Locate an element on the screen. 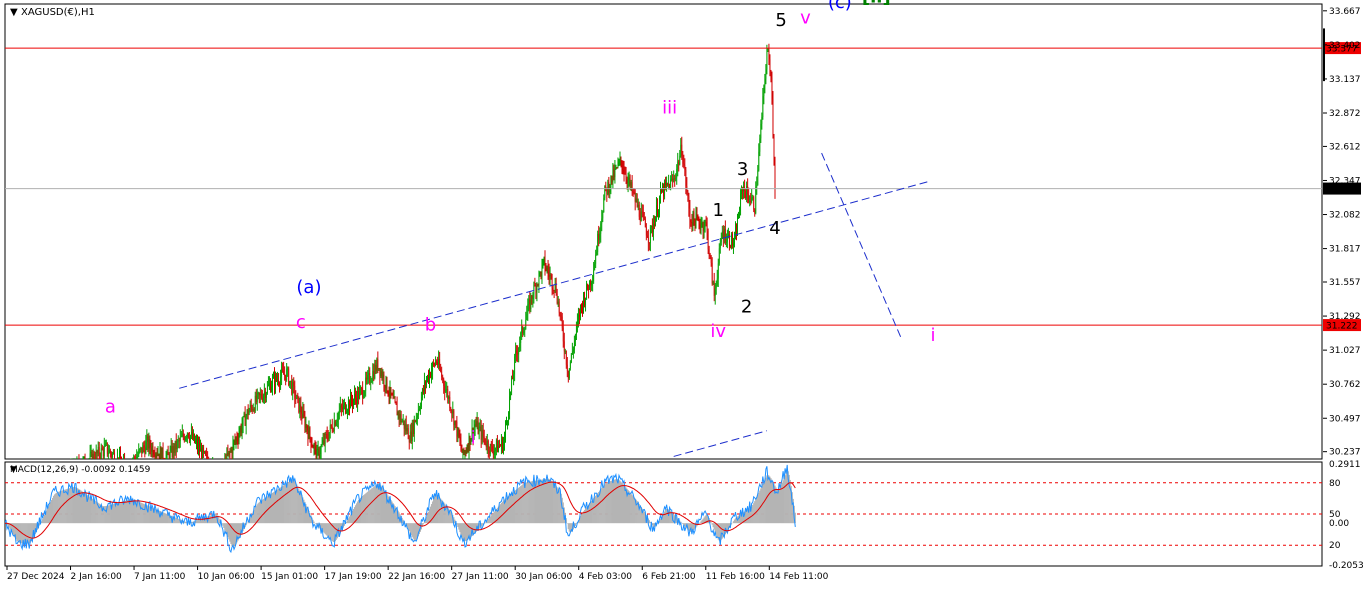 The width and height of the screenshot is (1366, 592). macd-tick-label: 0.00 is located at coordinates (1339, 524).